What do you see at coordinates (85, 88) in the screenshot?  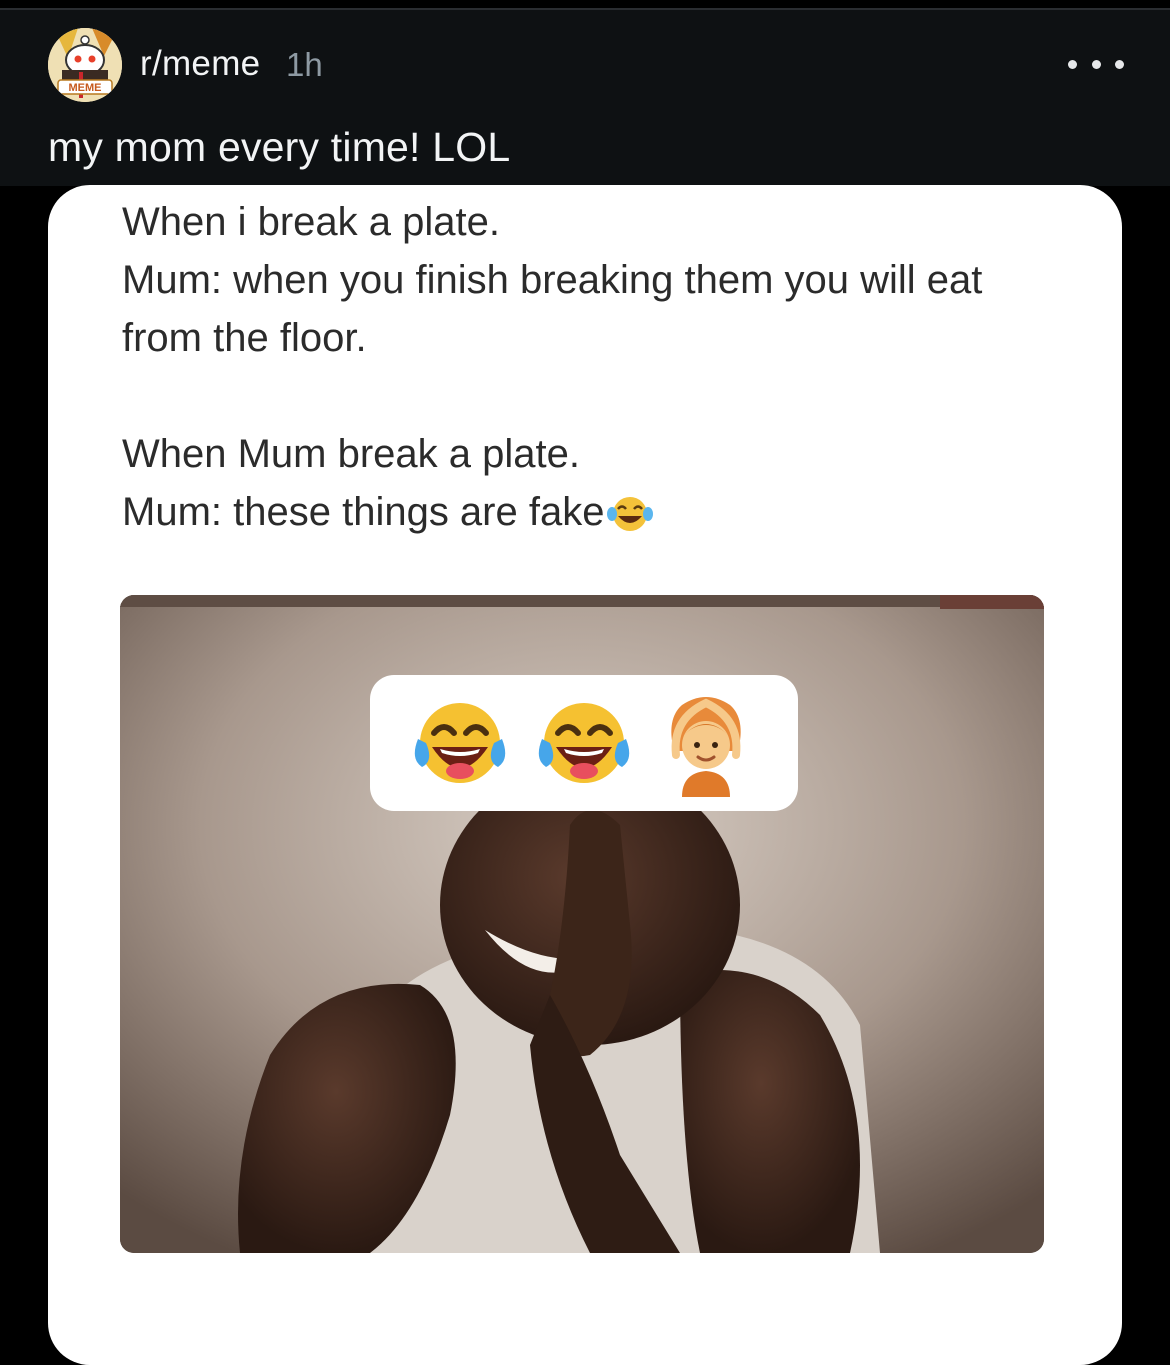 I see `avatar-badge-text: MEME` at bounding box center [85, 88].